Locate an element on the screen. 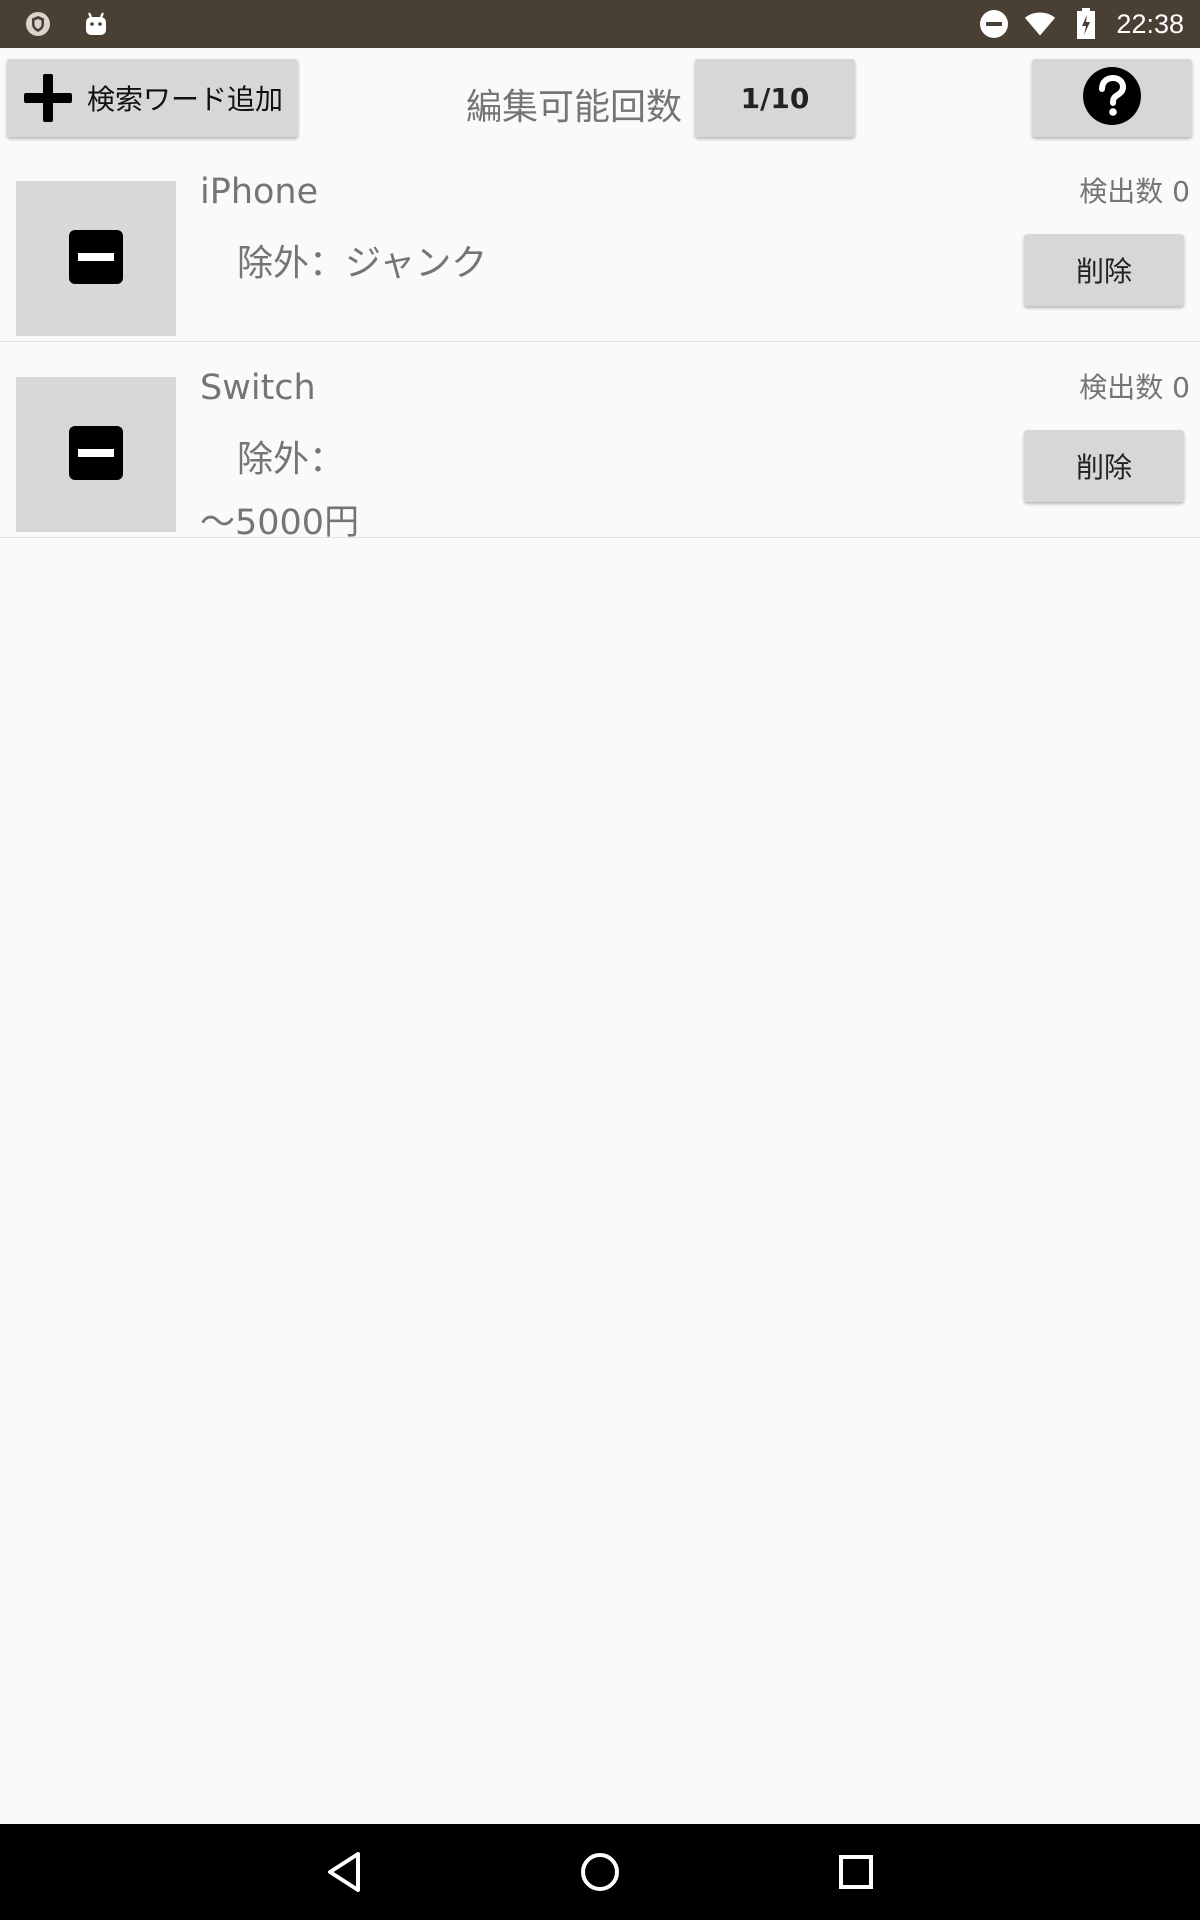  status-clock: 22:38 is located at coordinates (1150, 23).